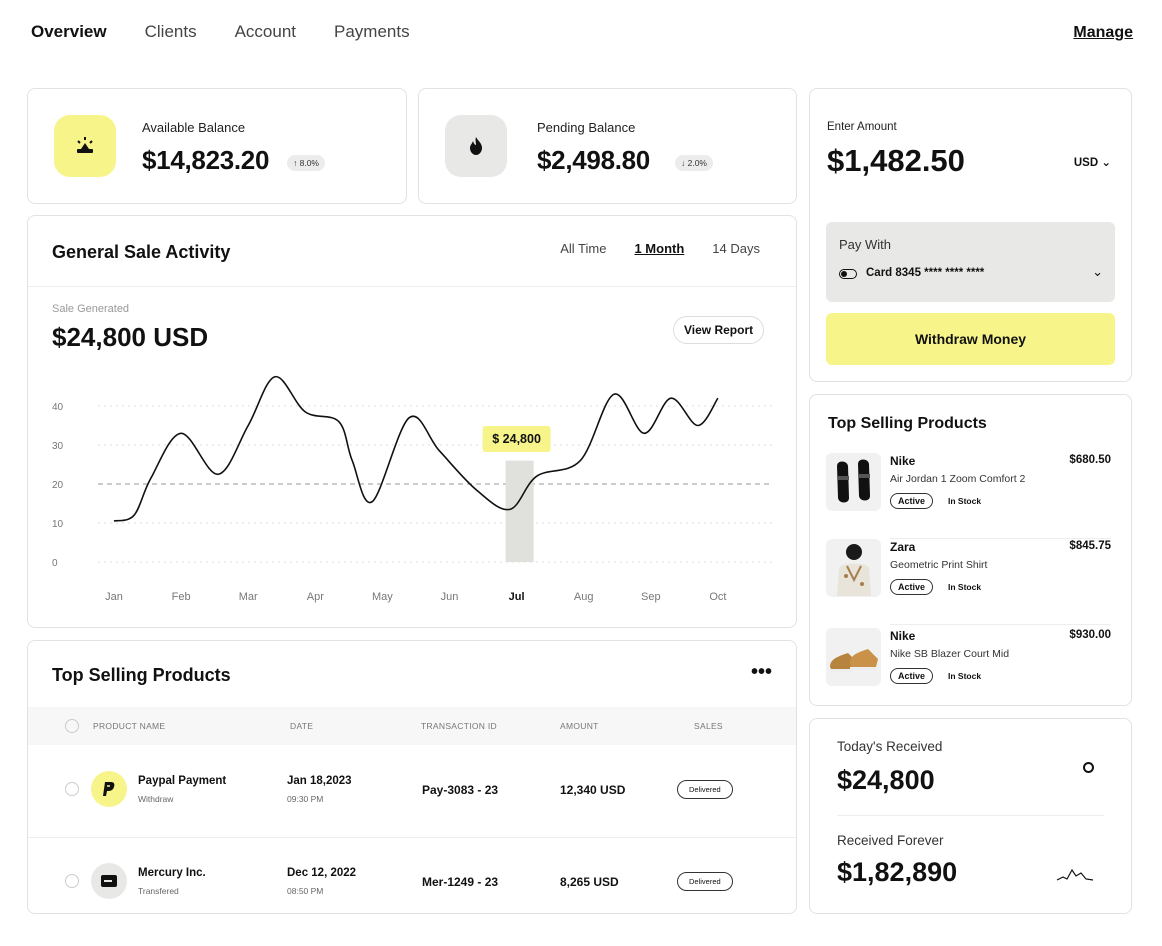 This screenshot has width=1162, height=946. What do you see at coordinates (265, 32) in the screenshot?
I see `tab-account: Account` at bounding box center [265, 32].